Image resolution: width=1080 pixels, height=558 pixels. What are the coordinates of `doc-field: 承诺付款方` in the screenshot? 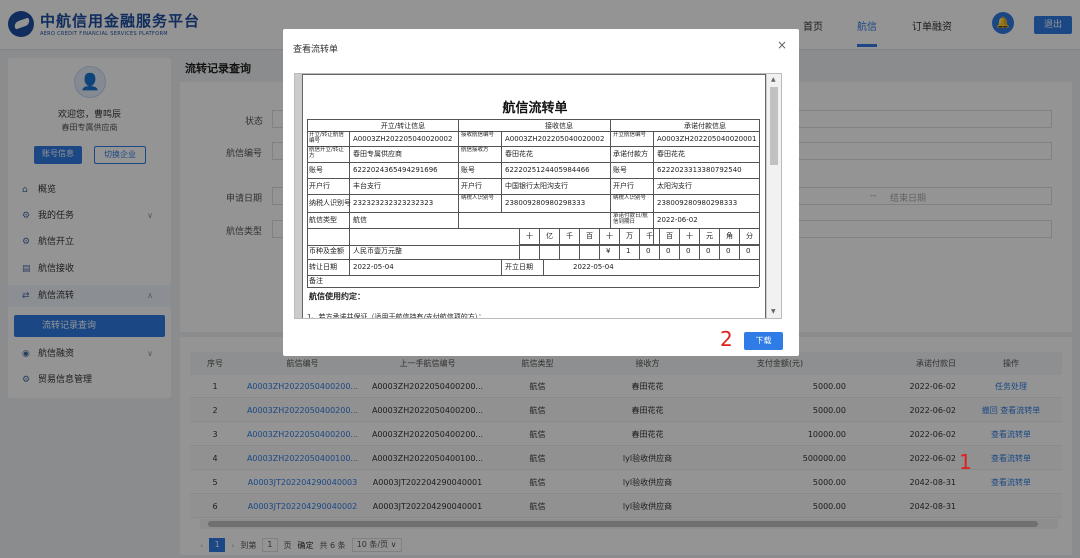 It's located at (630, 154).